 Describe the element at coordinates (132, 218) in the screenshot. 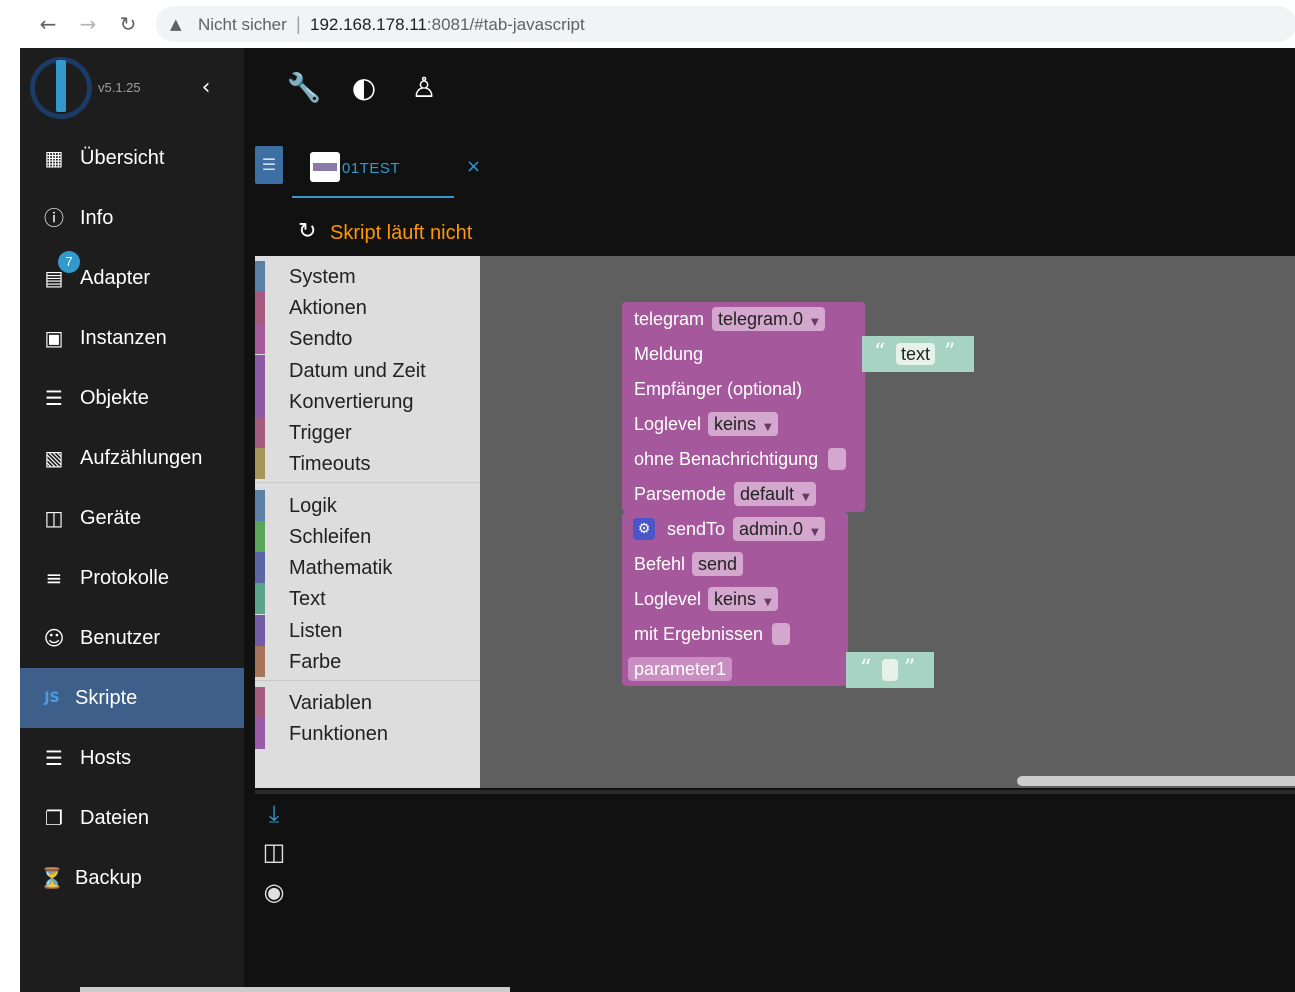

I see `sidebar-item-info: ⓘ Info` at that location.